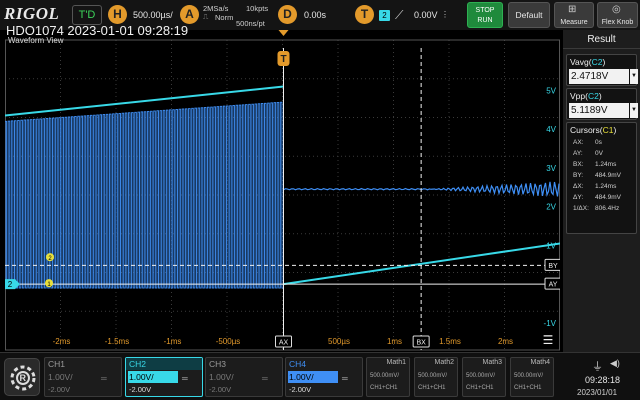 The height and width of the screenshot is (400, 640). Describe the element at coordinates (599, 76) in the screenshot. I see `measurement-value: 2.4718V` at that location.